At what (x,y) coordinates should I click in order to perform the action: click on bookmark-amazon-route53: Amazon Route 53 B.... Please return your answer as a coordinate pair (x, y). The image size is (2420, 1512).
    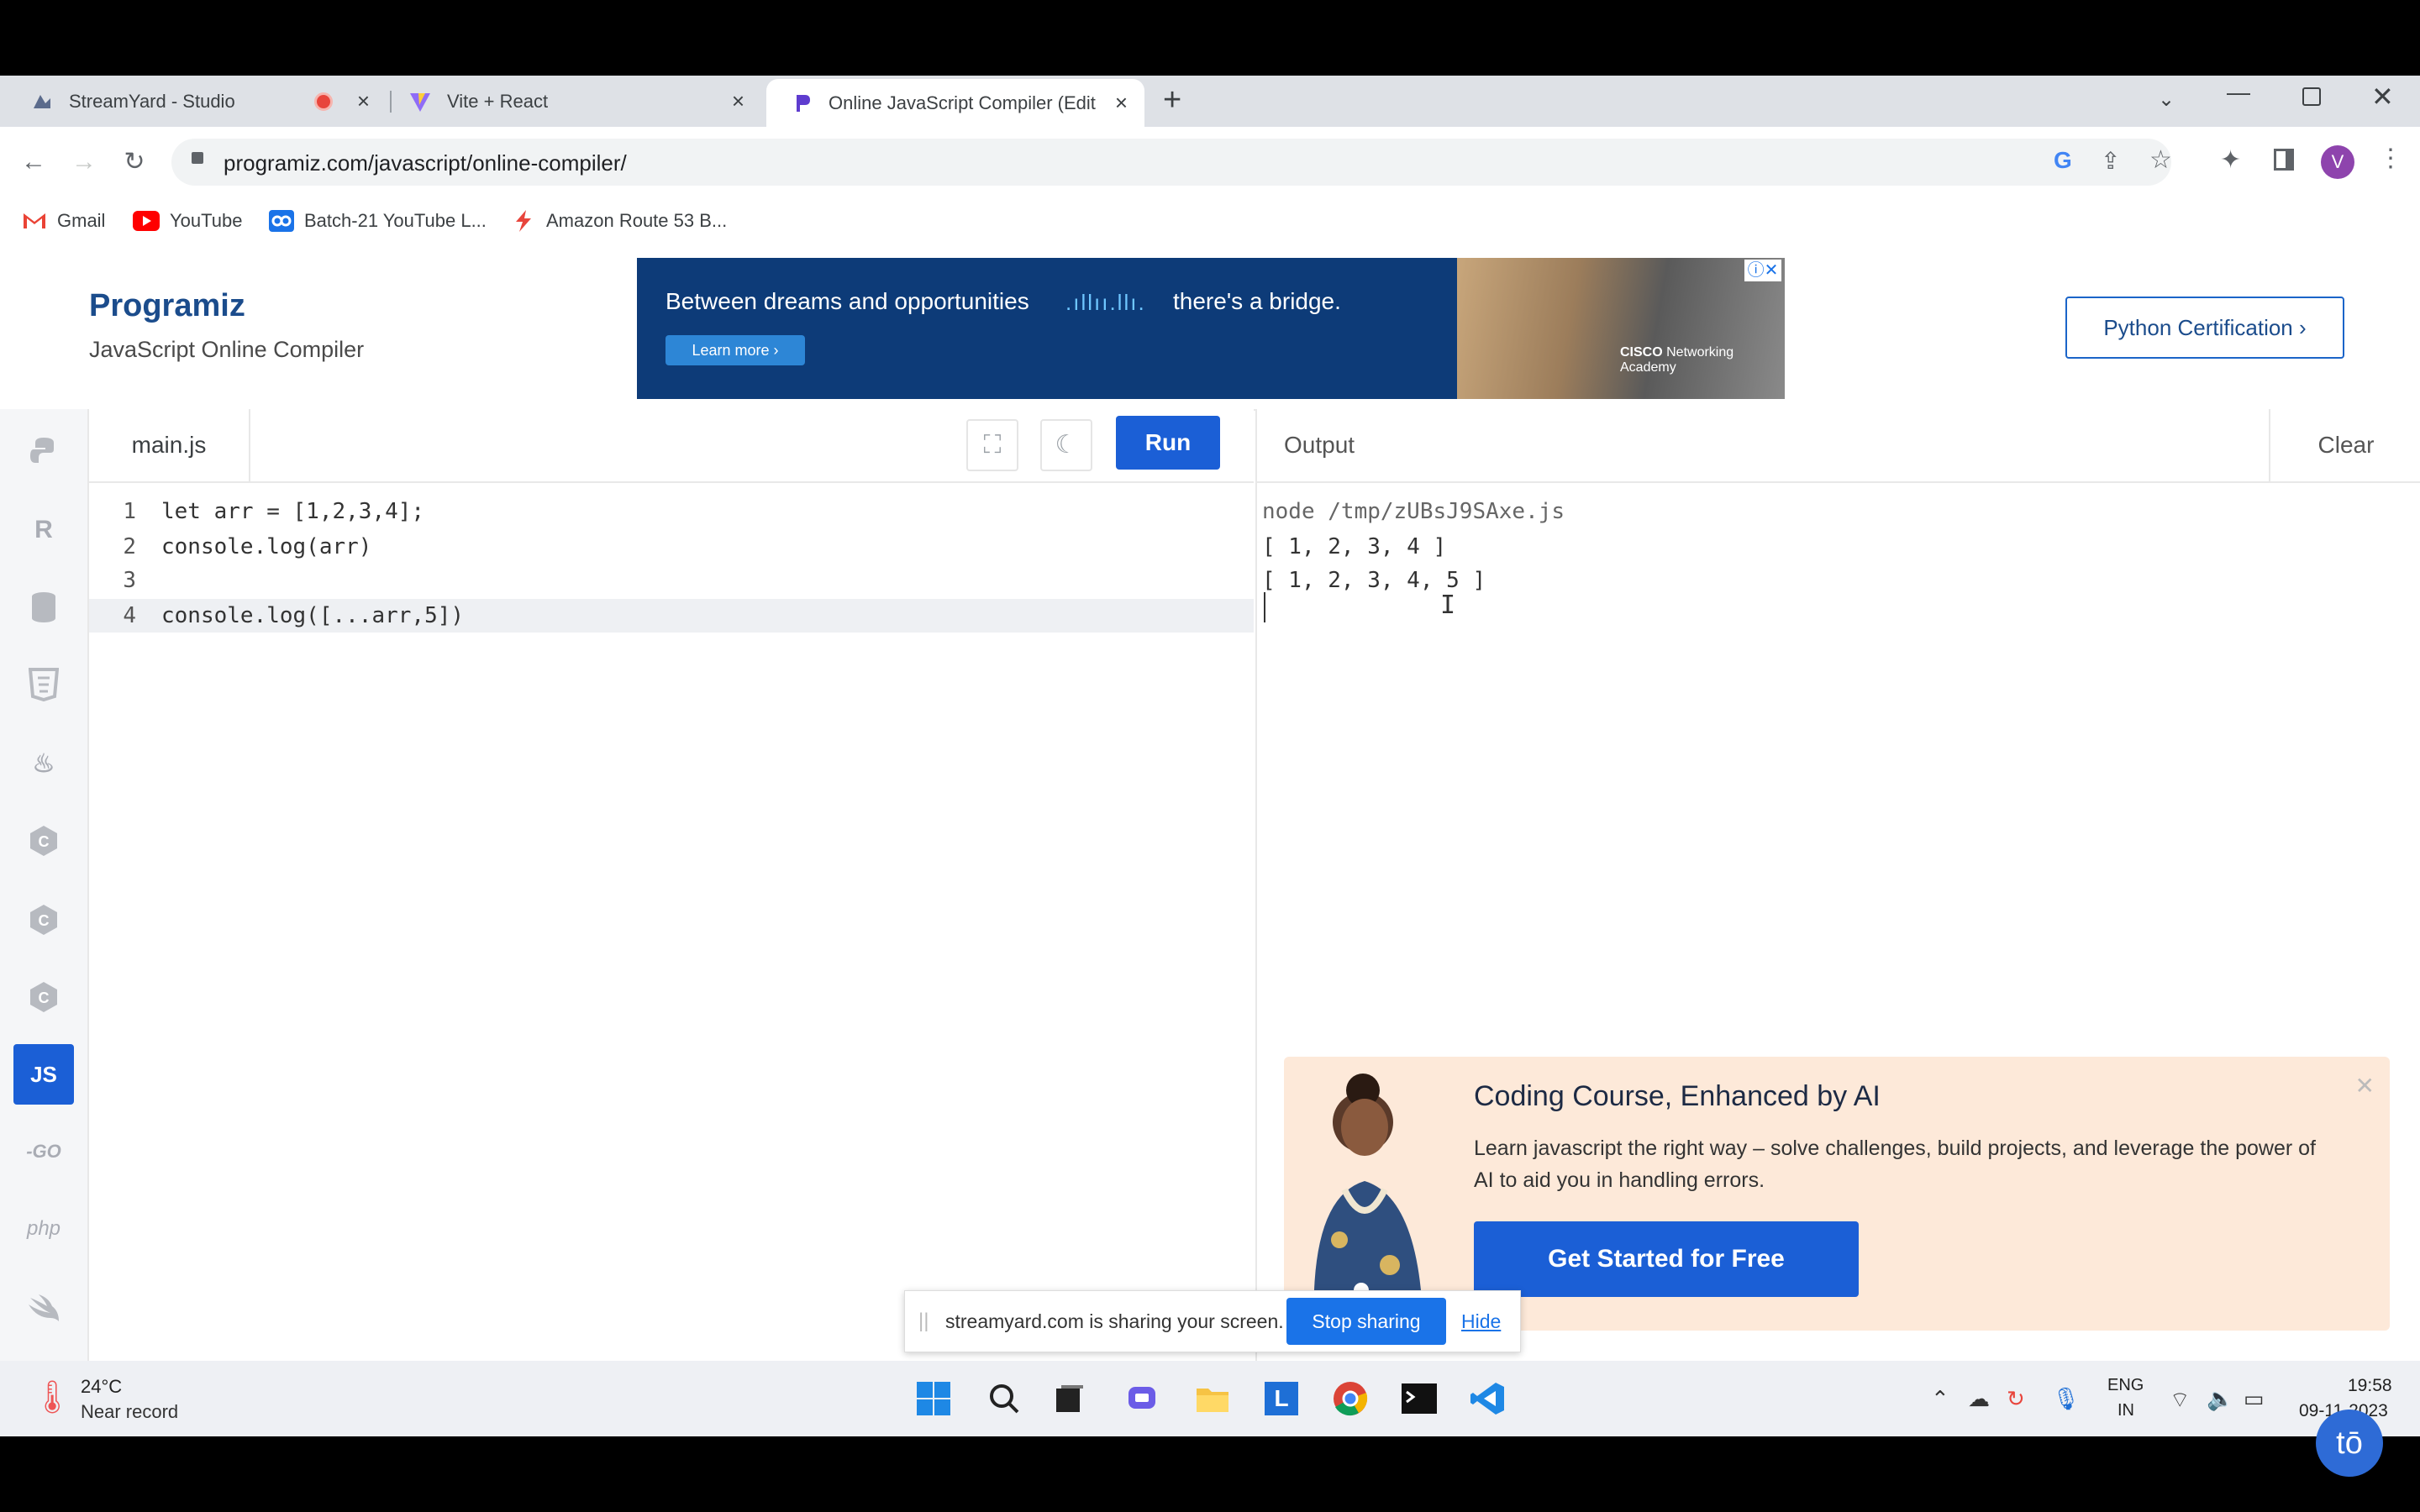
    Looking at the image, I should click on (619, 221).